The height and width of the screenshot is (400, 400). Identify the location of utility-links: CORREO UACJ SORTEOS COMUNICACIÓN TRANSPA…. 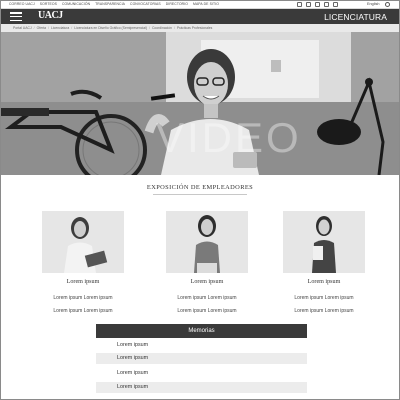
(114, 4).